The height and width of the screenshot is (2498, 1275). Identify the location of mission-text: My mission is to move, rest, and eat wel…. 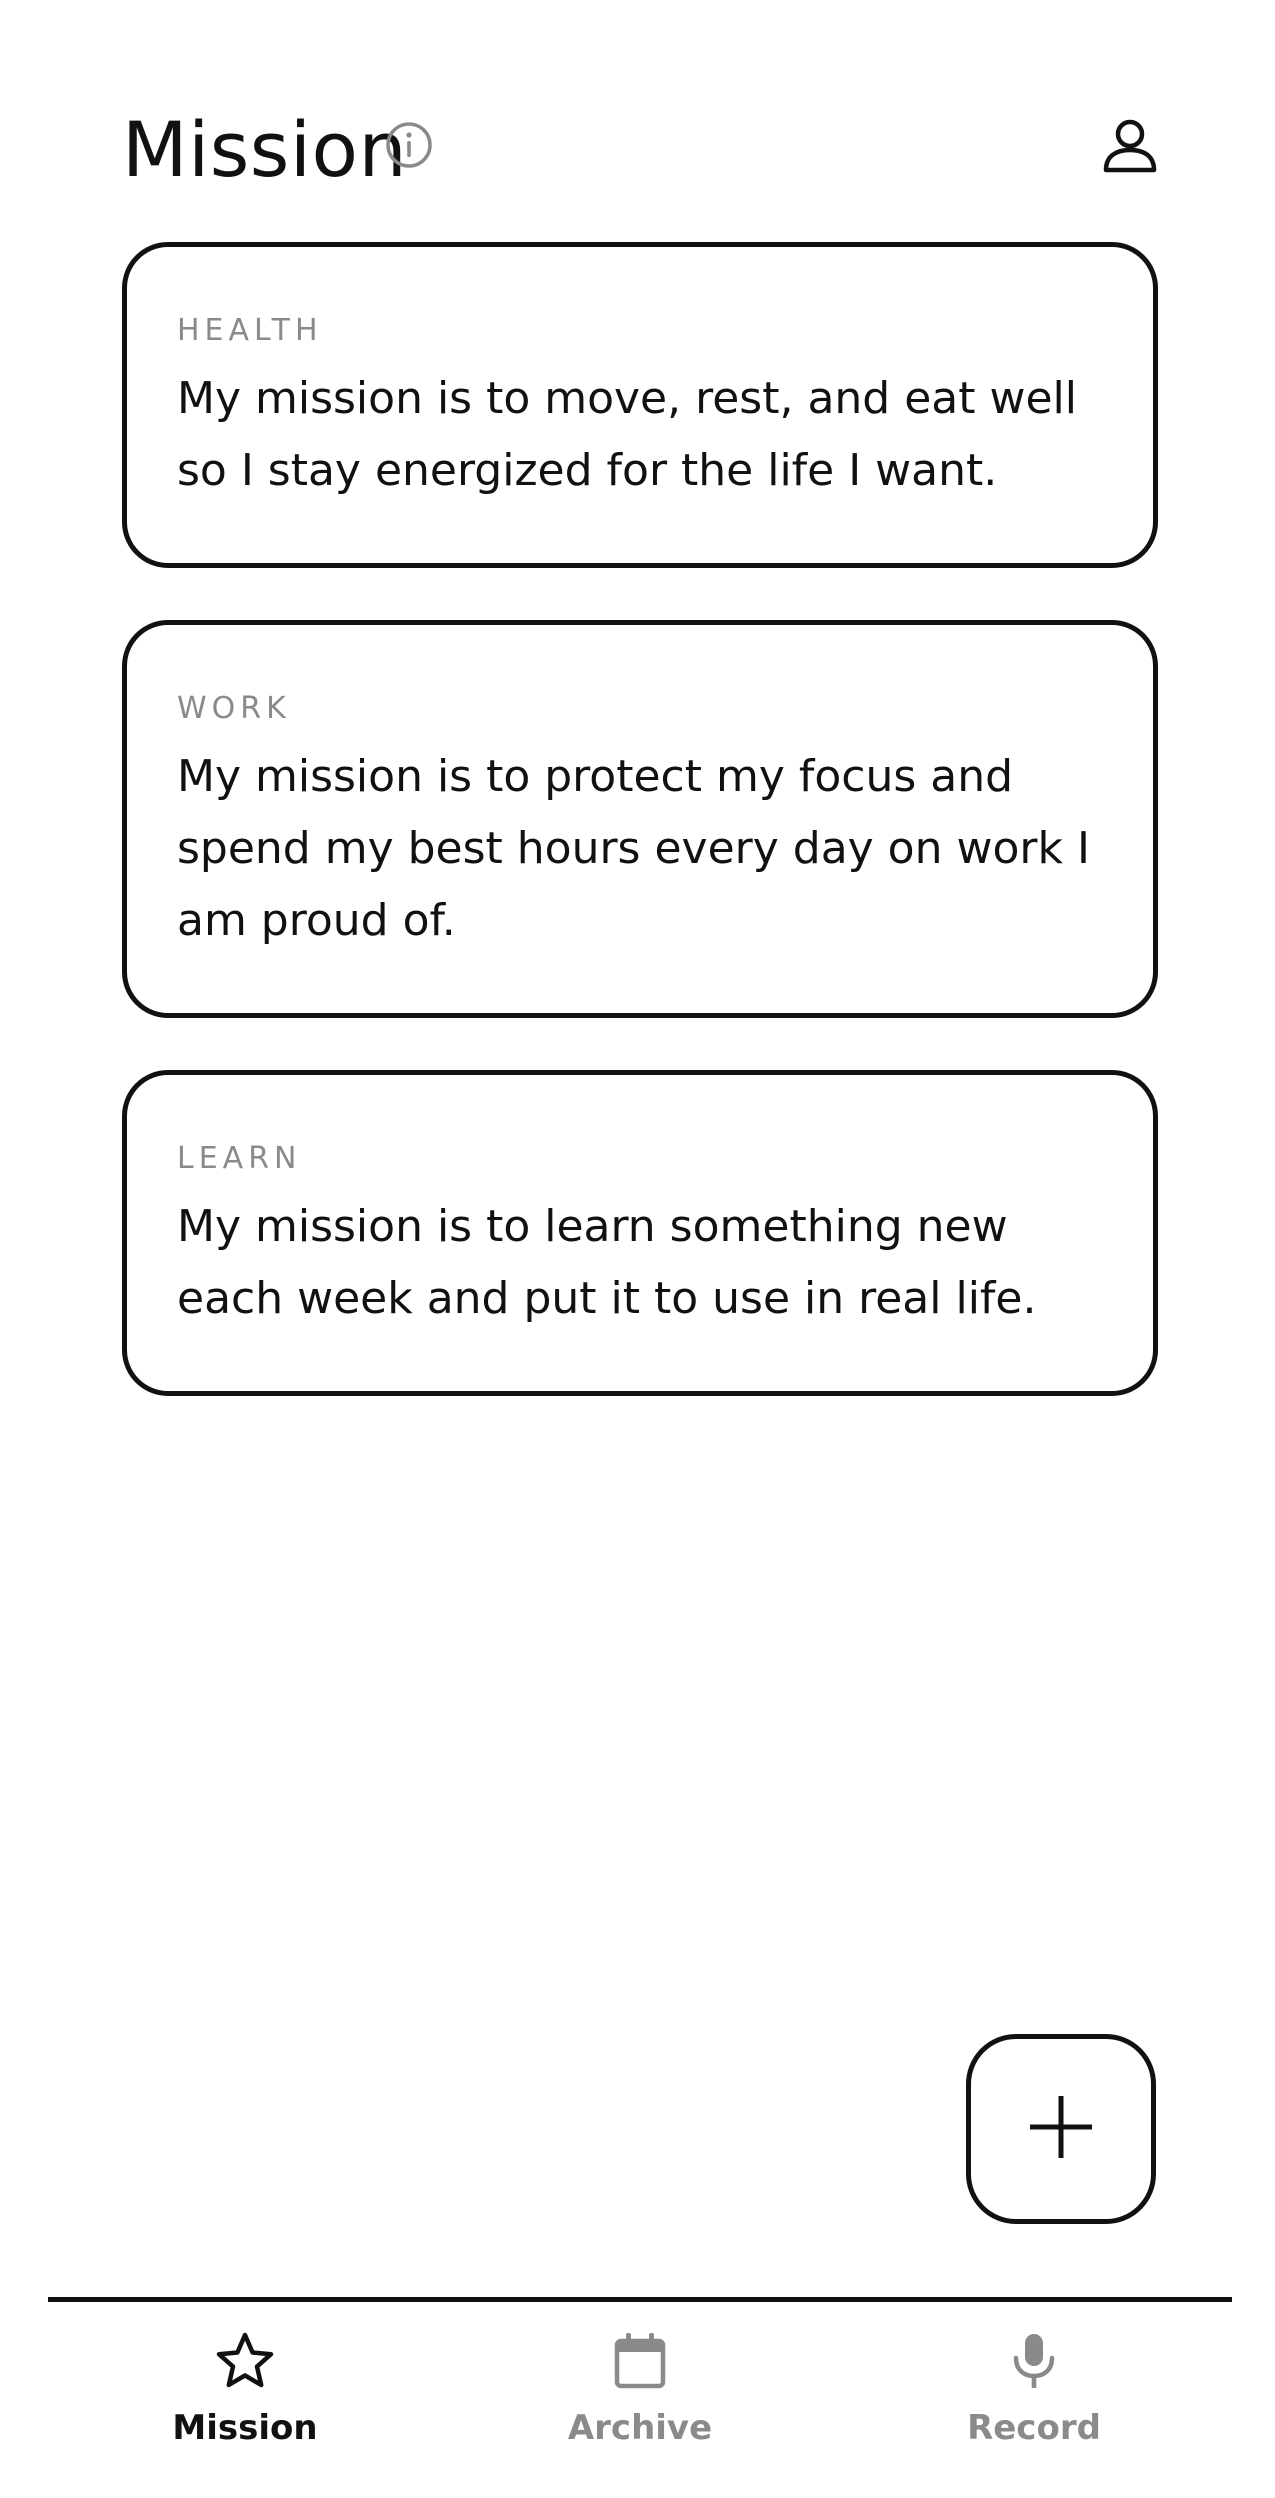
(627, 434).